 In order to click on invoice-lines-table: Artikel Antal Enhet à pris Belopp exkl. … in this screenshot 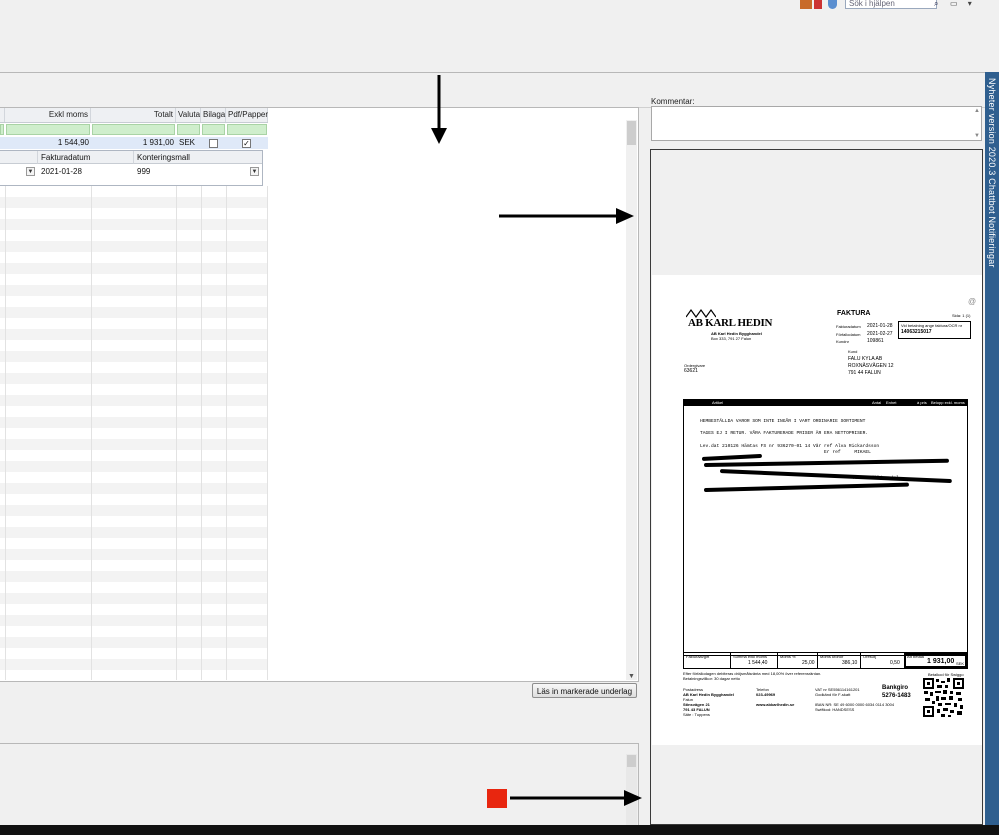, I will do `click(825, 527)`.